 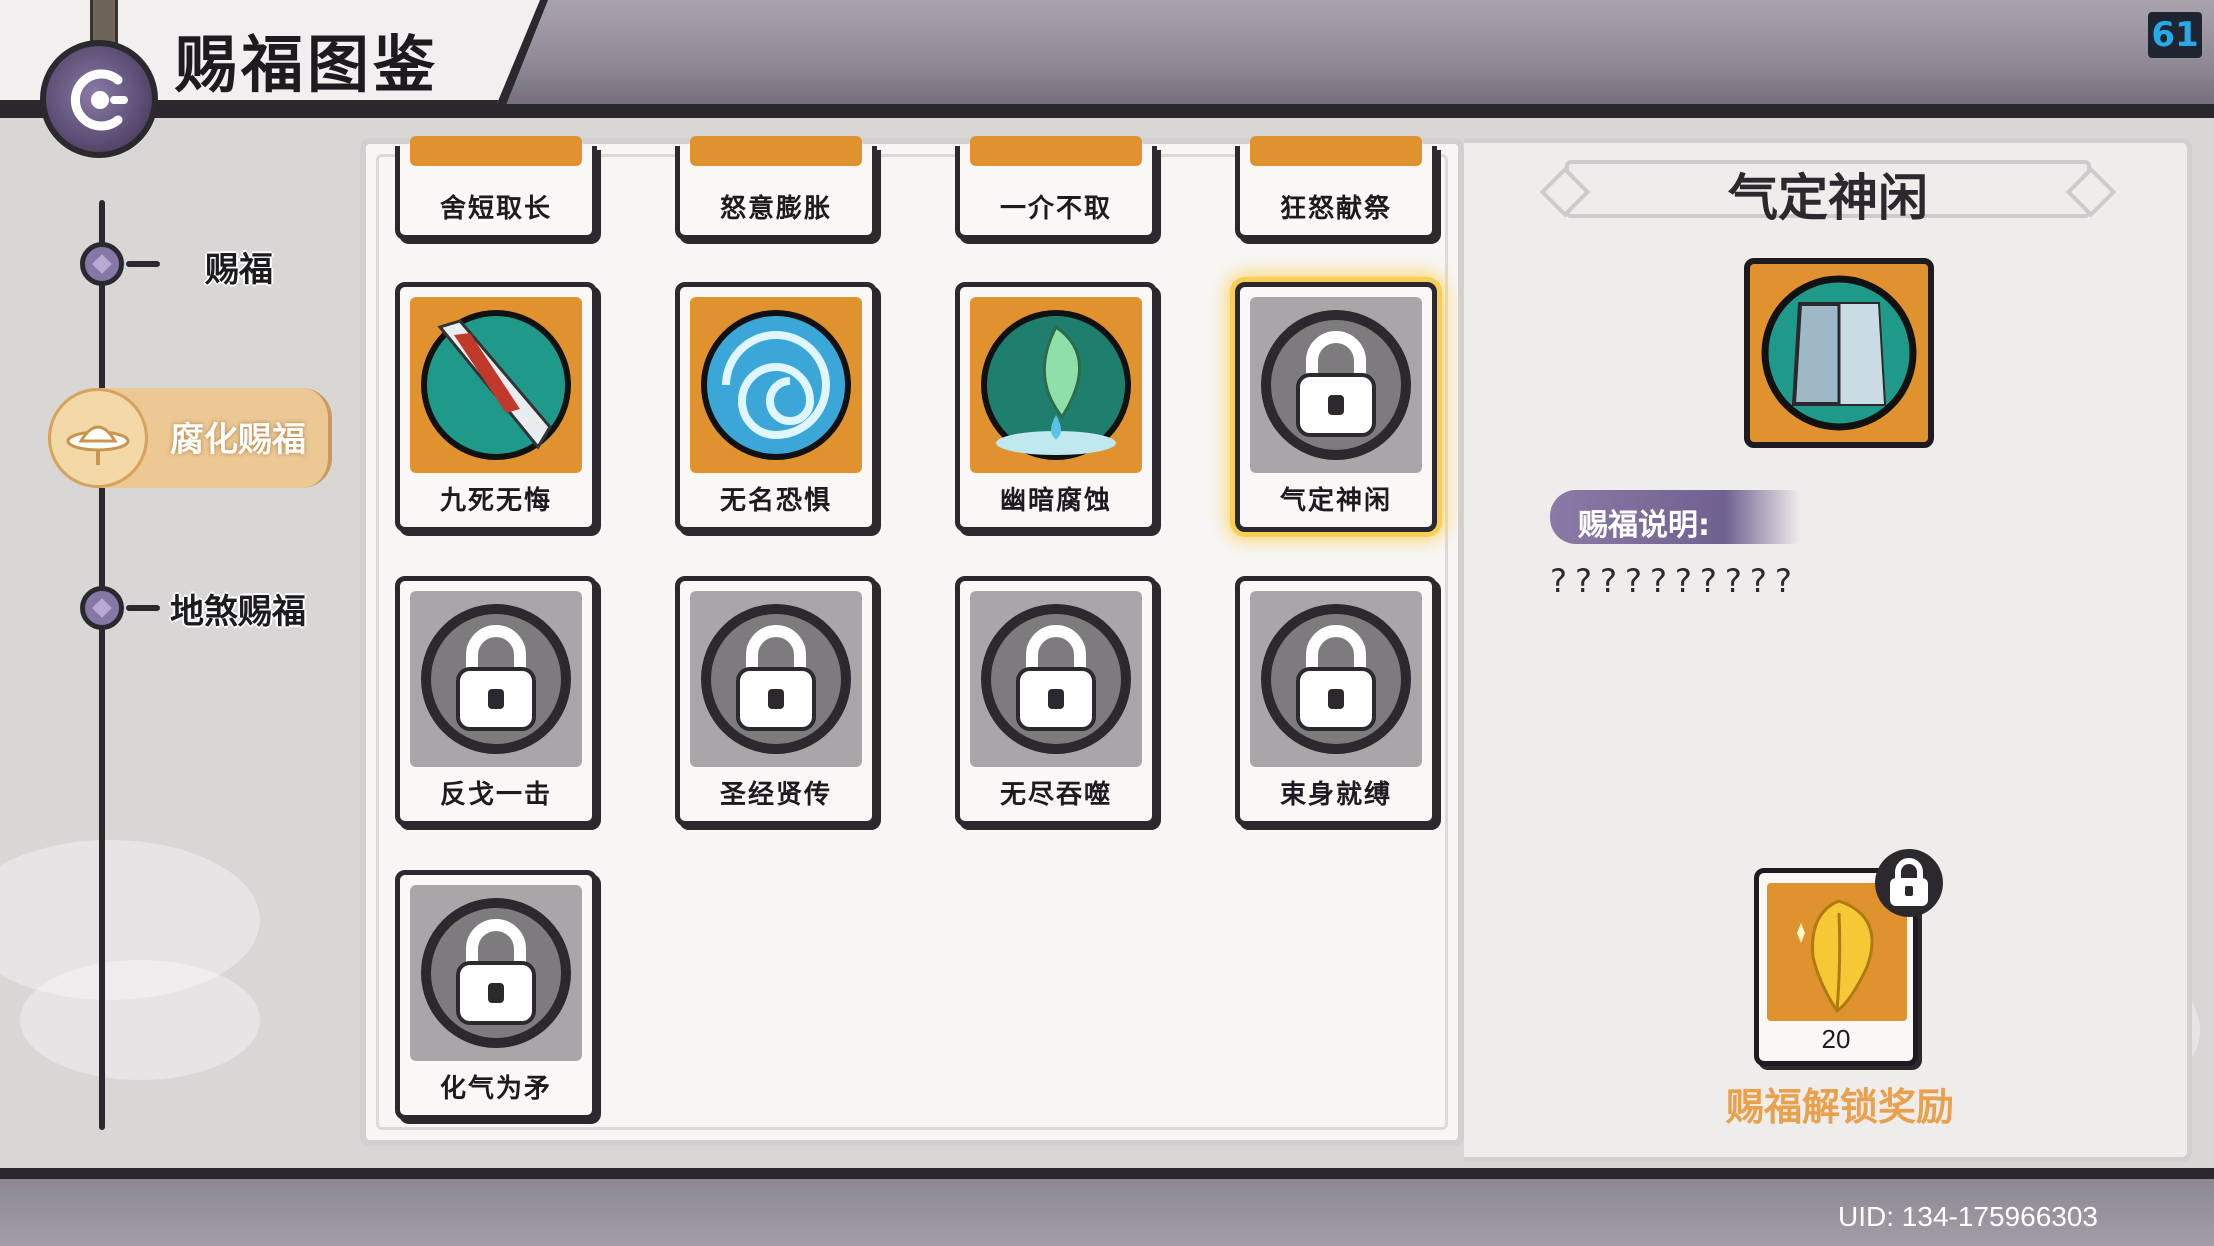 What do you see at coordinates (775, 209) in the screenshot?
I see `card-label: 怒意膨胀` at bounding box center [775, 209].